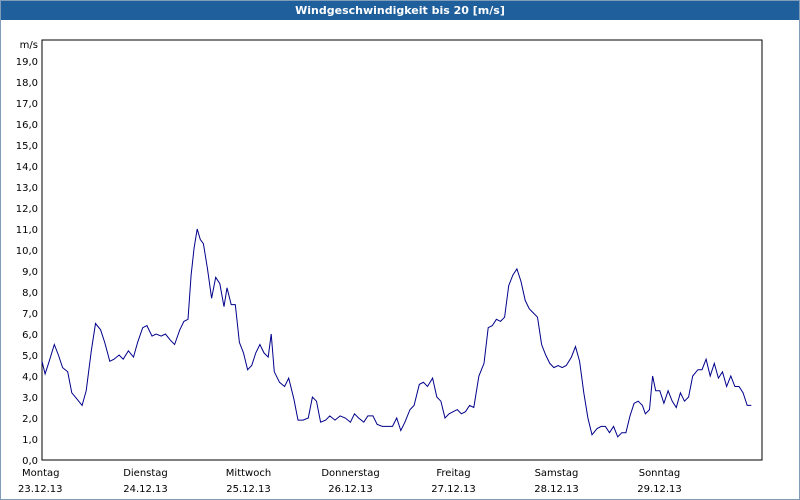  I want to click on x-day-label: Donnerstag, so click(350, 473).